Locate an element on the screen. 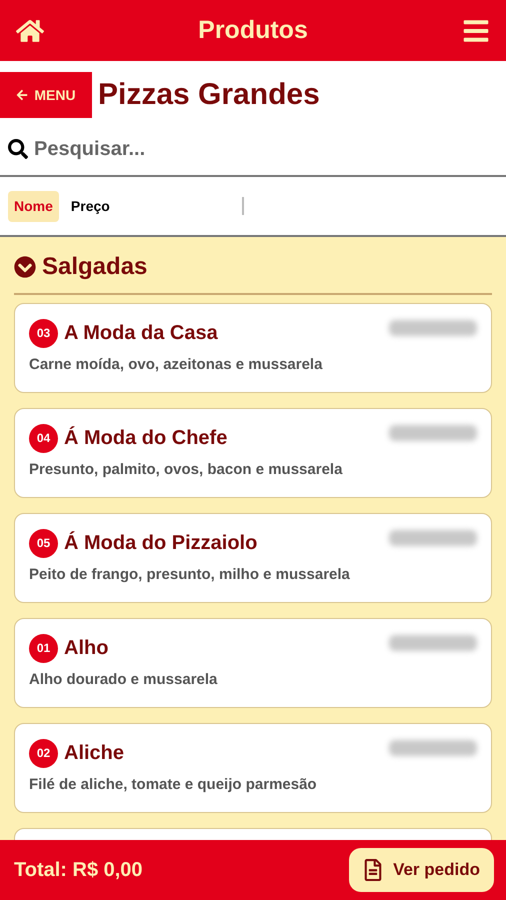 This screenshot has height=900, width=506. number-badge: 01 is located at coordinates (43, 648).